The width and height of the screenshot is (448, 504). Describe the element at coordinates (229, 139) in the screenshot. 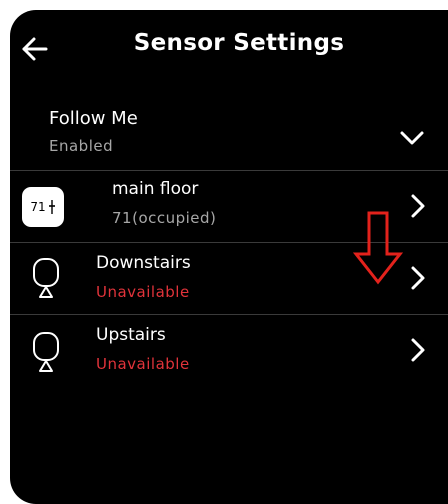

I see `follow-me-section: Follow Me Enabled` at that location.